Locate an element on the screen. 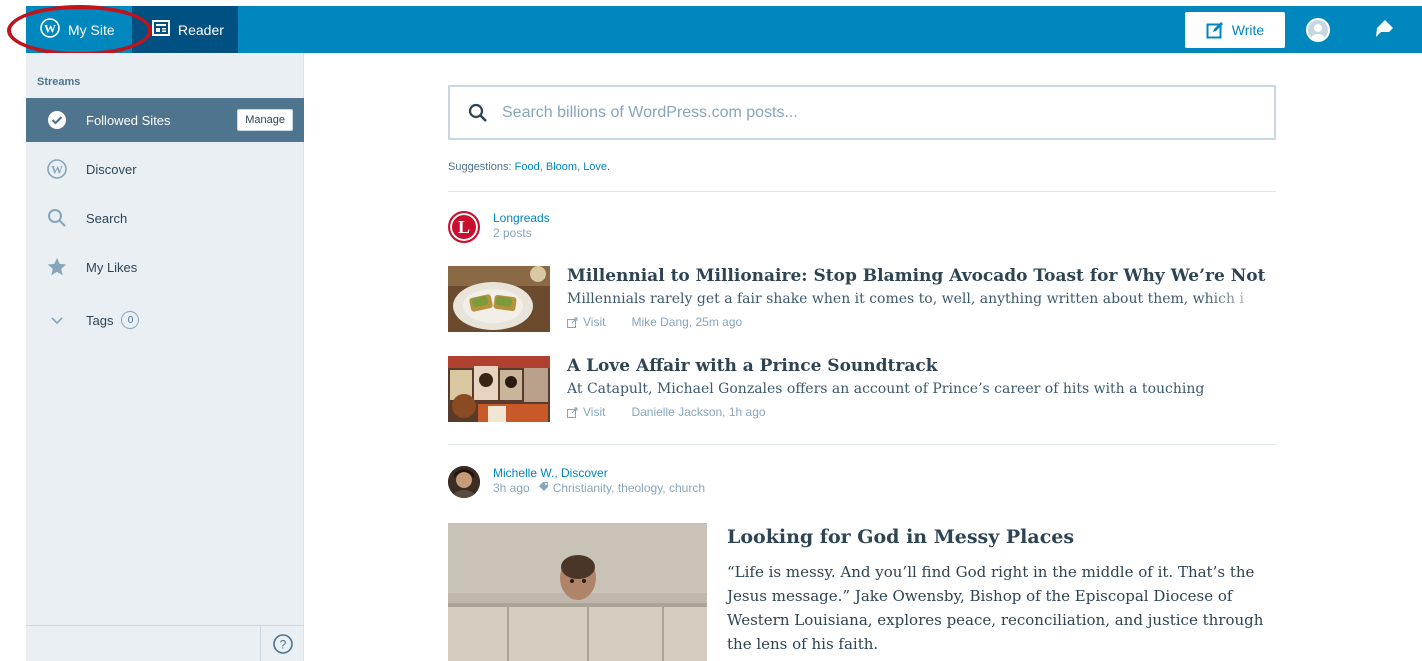 This screenshot has height=661, width=1422. masterbar: W My Site Reader Write is located at coordinates (711, 27).